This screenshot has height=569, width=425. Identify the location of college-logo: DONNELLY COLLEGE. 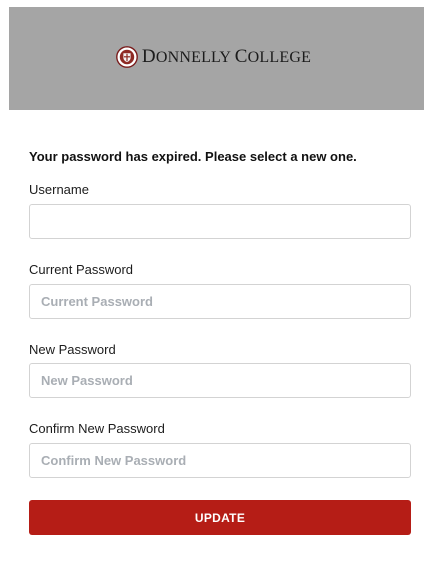
(213, 57).